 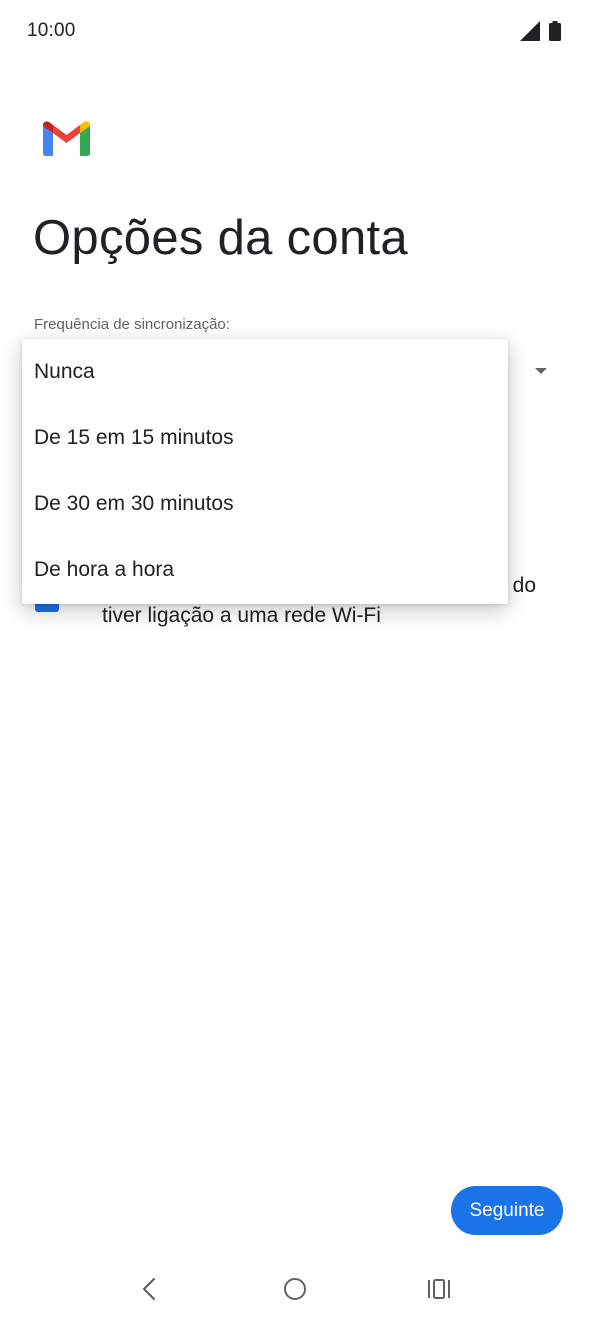 What do you see at coordinates (51, 30) in the screenshot?
I see `status-time: 10:00` at bounding box center [51, 30].